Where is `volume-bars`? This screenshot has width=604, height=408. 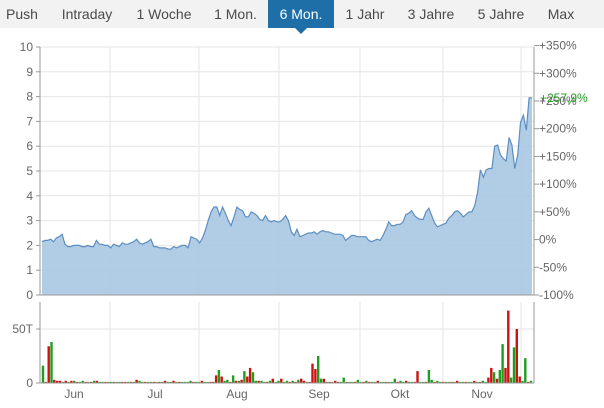 volume-bars is located at coordinates (287, 346).